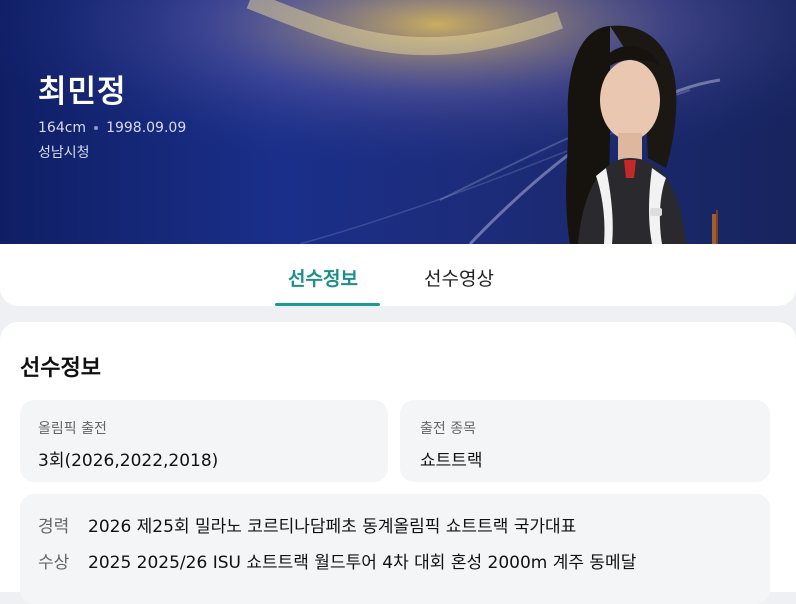  What do you see at coordinates (54, 563) in the screenshot?
I see `award-label: 수상` at bounding box center [54, 563].